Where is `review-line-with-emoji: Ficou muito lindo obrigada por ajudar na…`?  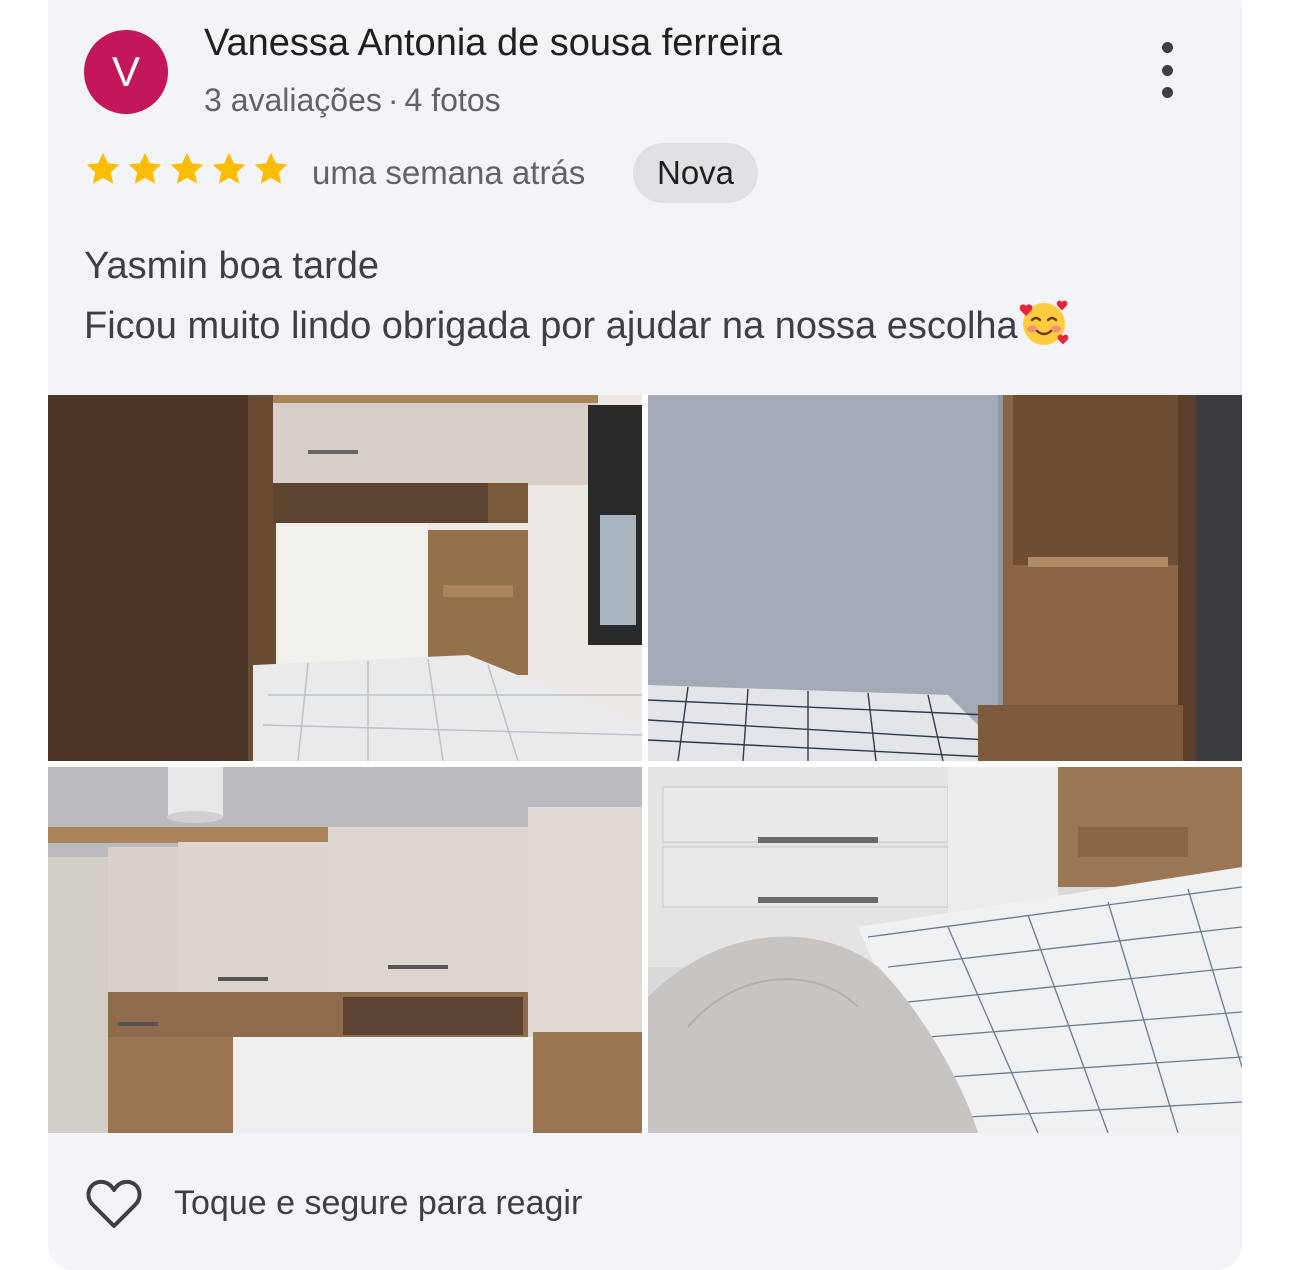
review-line-with-emoji: Ficou muito lindo obrigada por ajudar na… is located at coordinates (644, 326).